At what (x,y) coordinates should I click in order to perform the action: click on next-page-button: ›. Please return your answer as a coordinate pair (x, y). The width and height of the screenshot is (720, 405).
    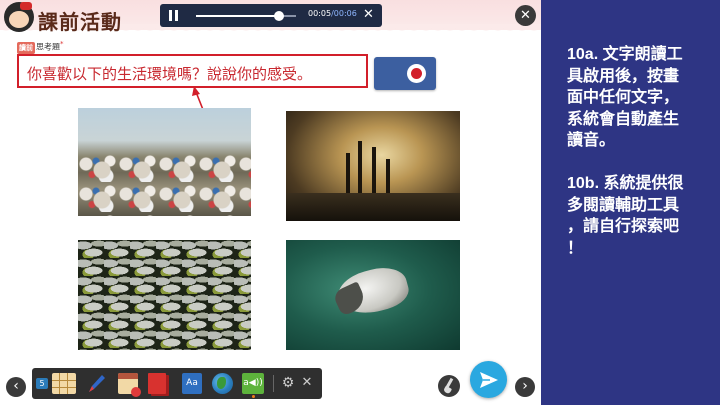
    Looking at the image, I should click on (525, 387).